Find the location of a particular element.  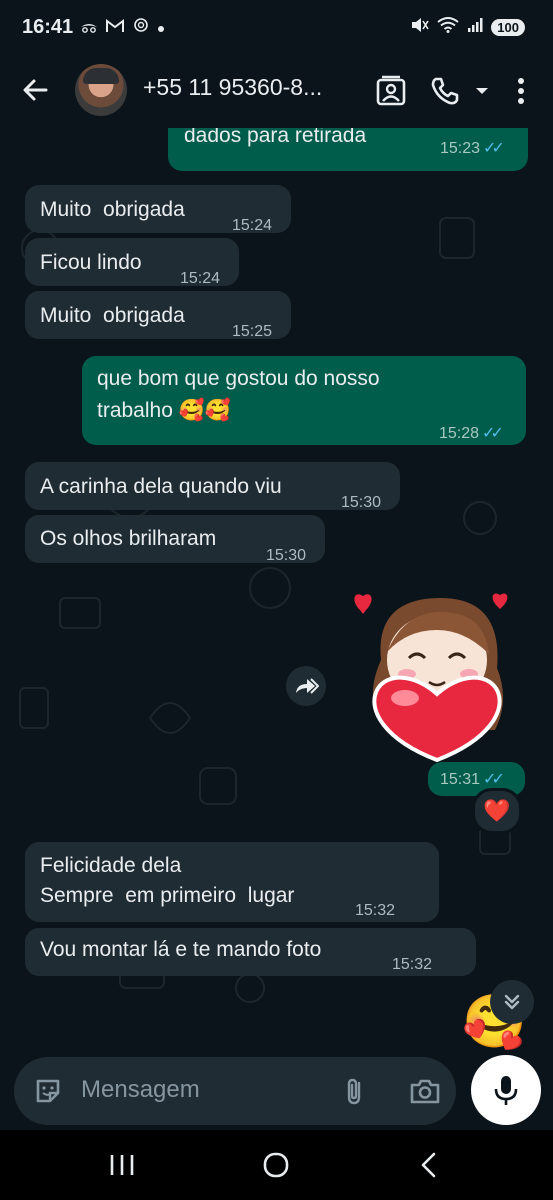

mic-icon is located at coordinates (506, 1090).